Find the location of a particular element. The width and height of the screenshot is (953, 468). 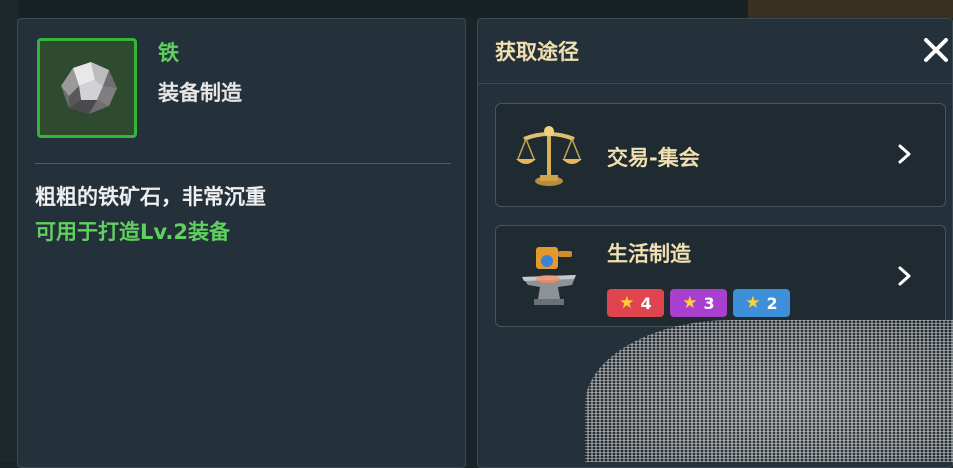

route-trade: 交易-集会 is located at coordinates (720, 155).